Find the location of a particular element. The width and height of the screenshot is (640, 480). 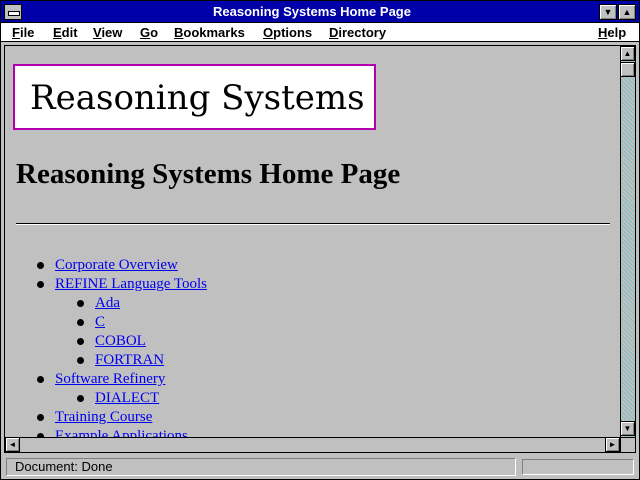

menu-edit: Edit is located at coordinates (65, 32).